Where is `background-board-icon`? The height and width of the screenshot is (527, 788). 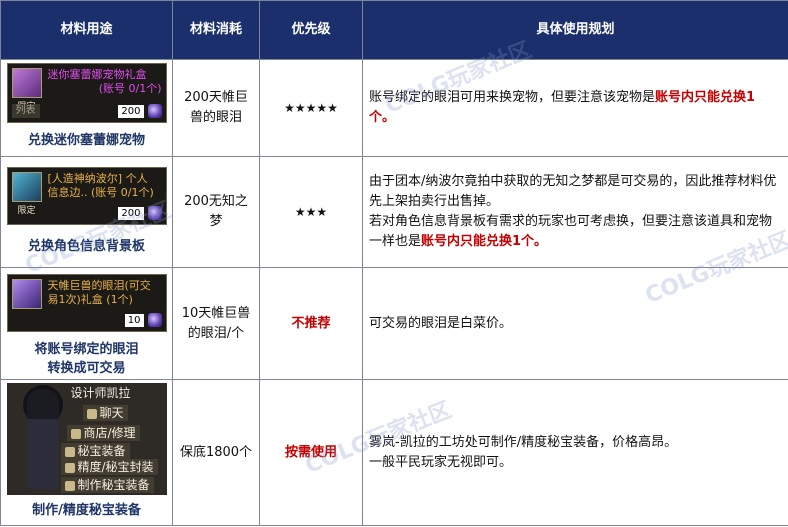 background-board-icon is located at coordinates (26, 187).